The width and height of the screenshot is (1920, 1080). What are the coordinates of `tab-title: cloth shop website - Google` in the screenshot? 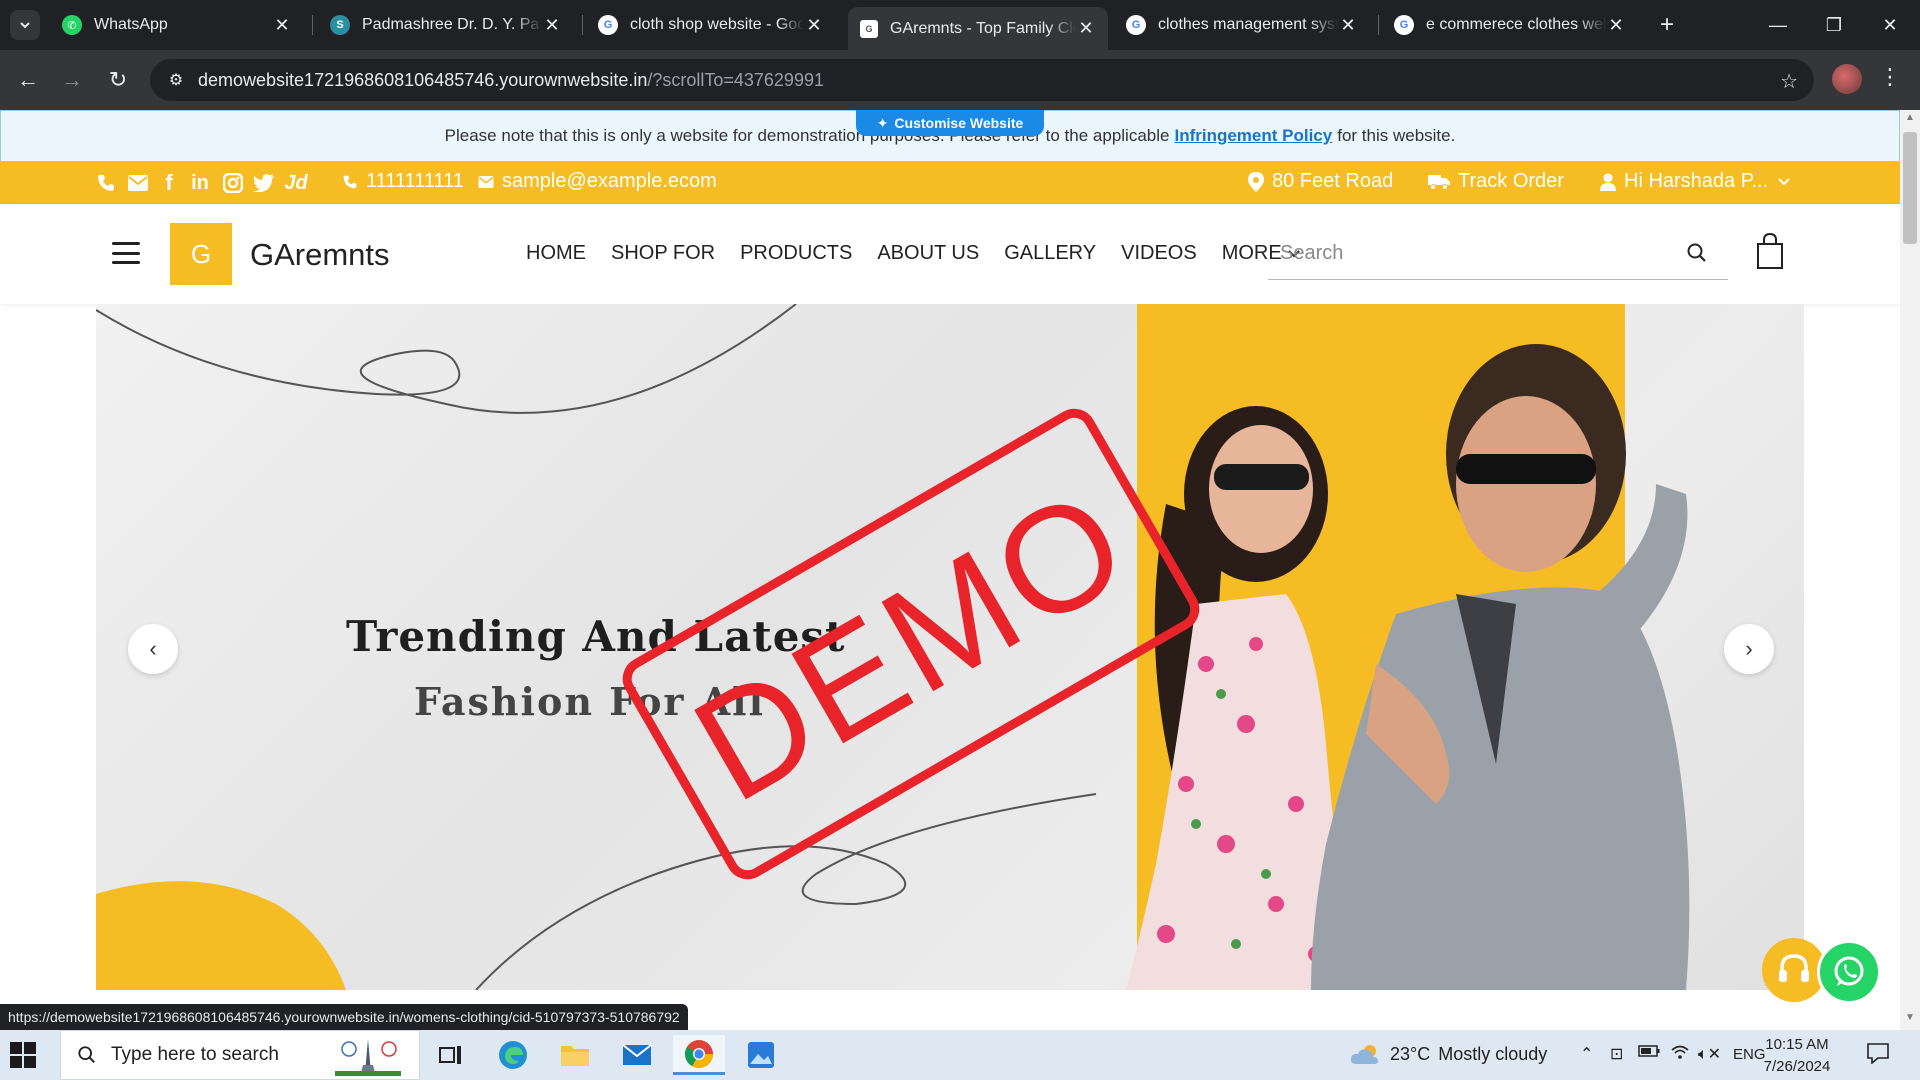 It's located at (717, 24).